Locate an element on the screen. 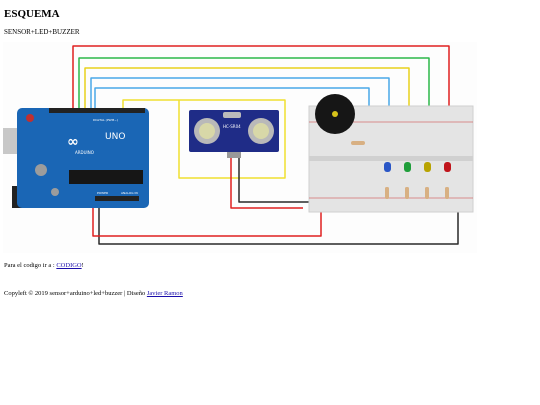 The image size is (540, 405). sensor-model-label: HC-SR04 is located at coordinates (232, 126).